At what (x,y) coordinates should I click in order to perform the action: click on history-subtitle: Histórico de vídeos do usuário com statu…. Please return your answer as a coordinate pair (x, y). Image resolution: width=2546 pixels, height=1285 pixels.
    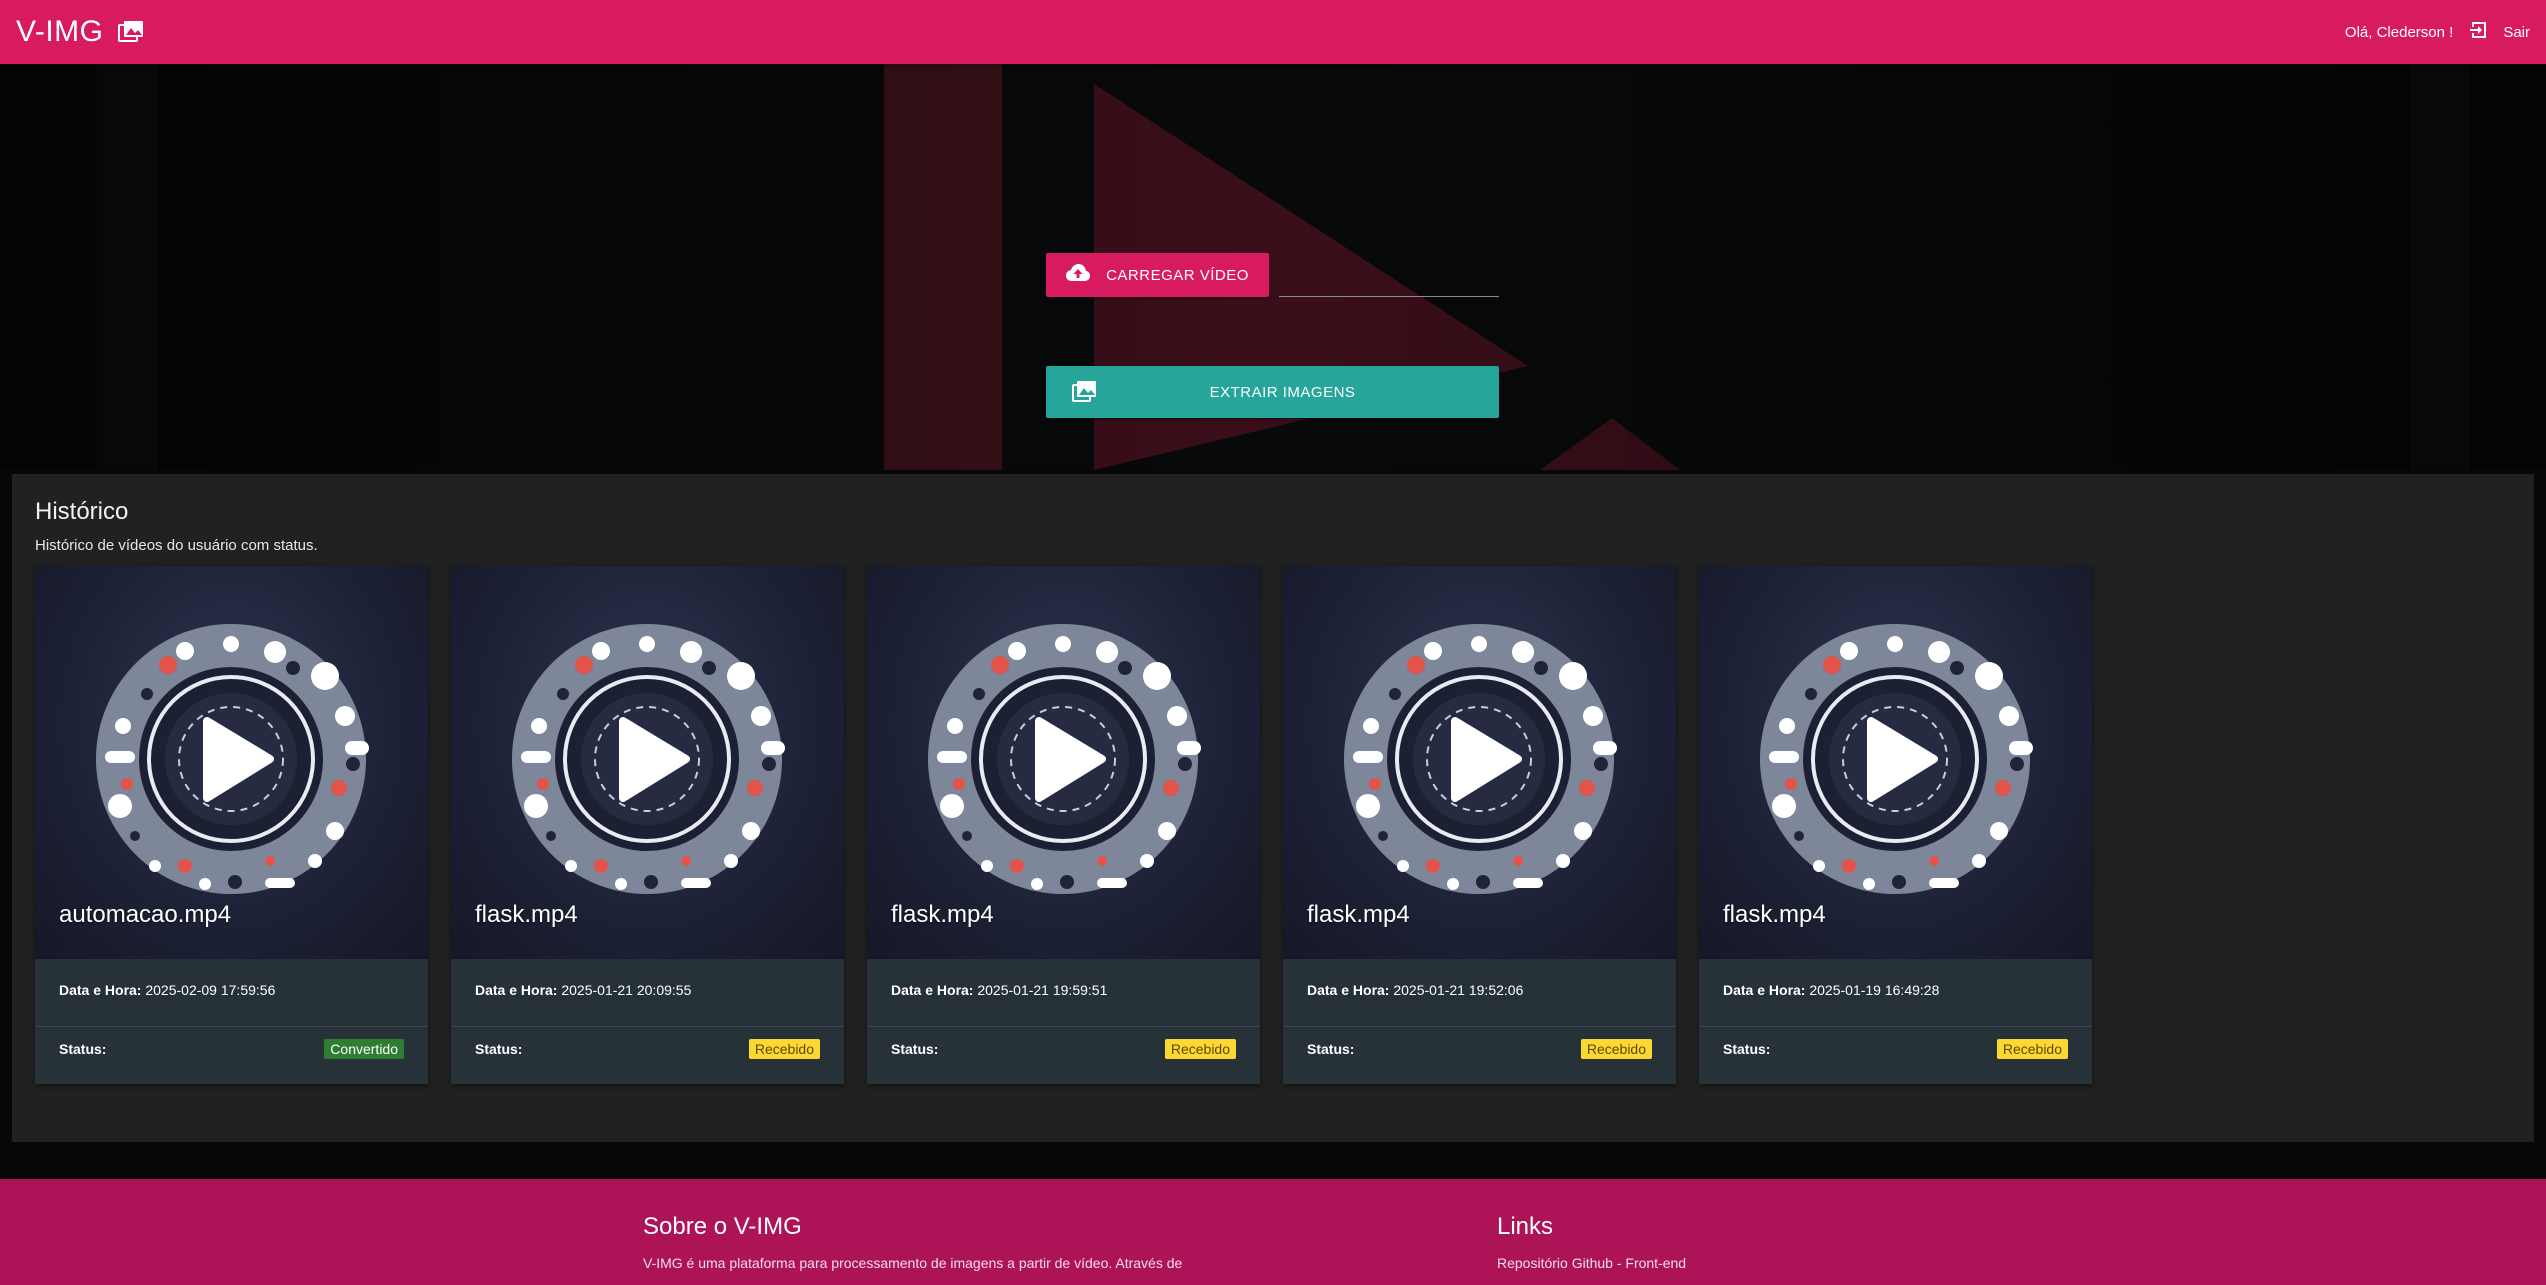
    Looking at the image, I should click on (176, 545).